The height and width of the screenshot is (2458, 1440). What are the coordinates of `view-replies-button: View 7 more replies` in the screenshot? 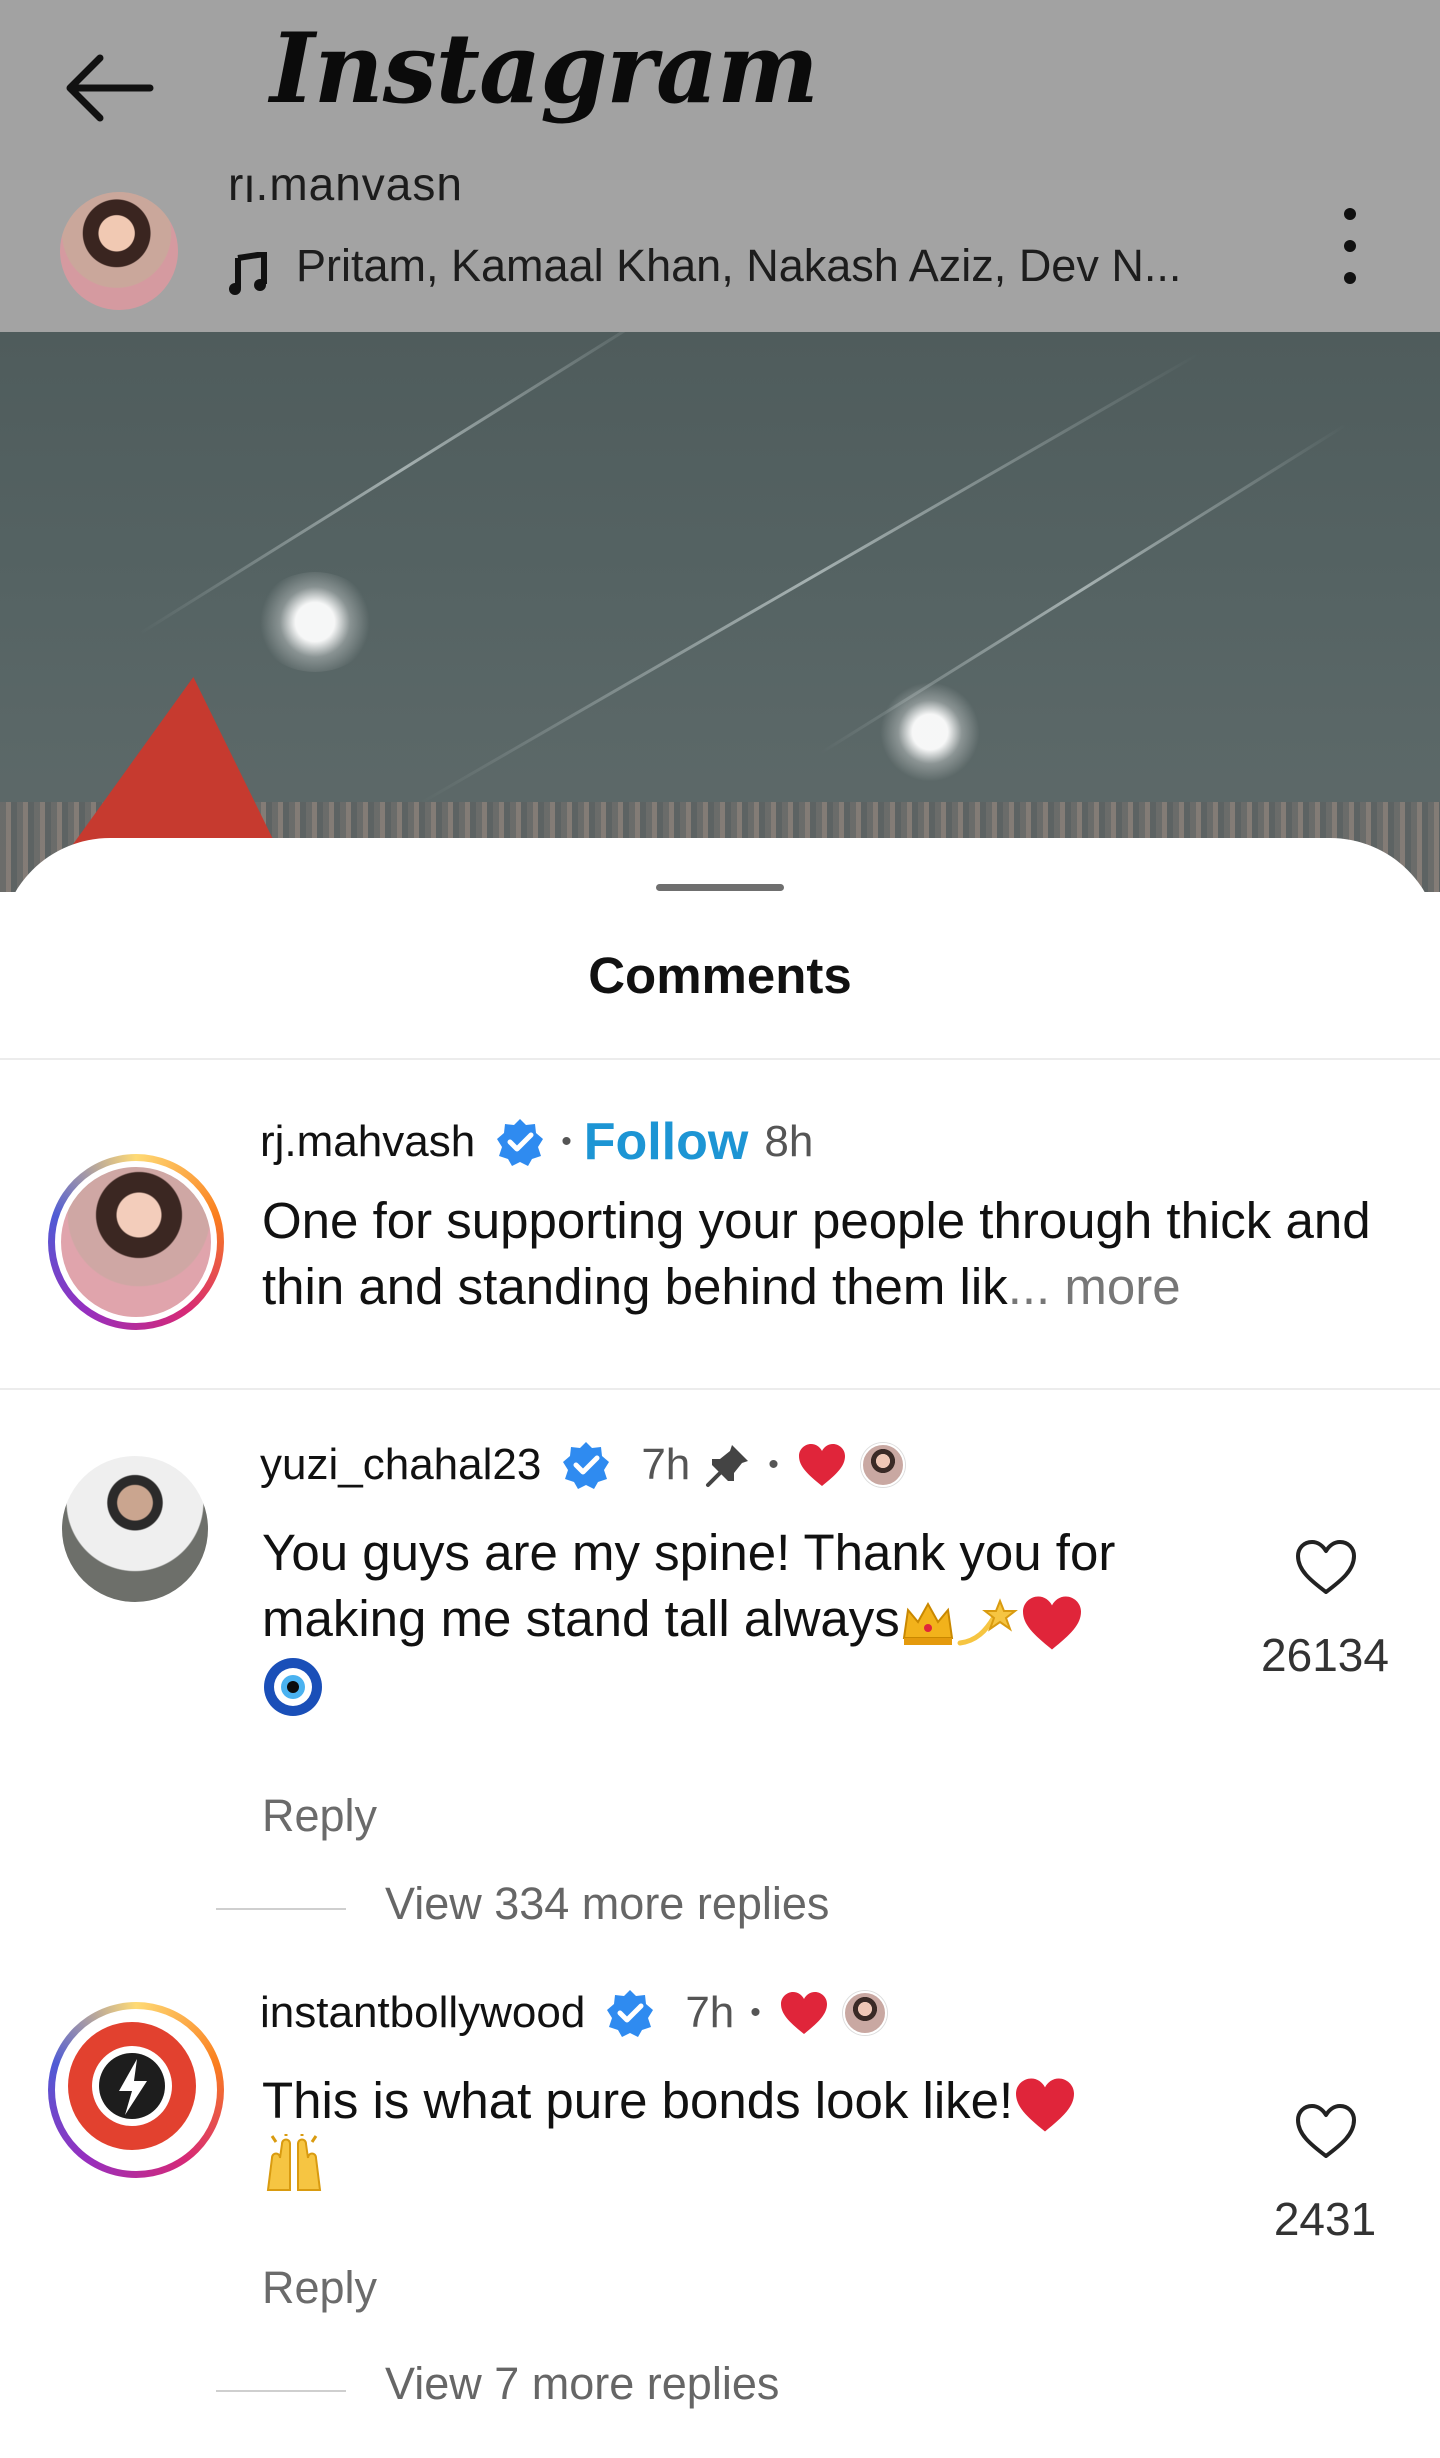 It's located at (582, 2384).